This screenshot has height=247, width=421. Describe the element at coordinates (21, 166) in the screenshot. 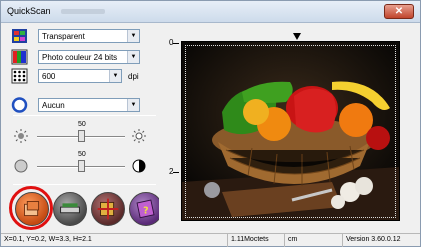

I see `contrast-low-icon` at that location.